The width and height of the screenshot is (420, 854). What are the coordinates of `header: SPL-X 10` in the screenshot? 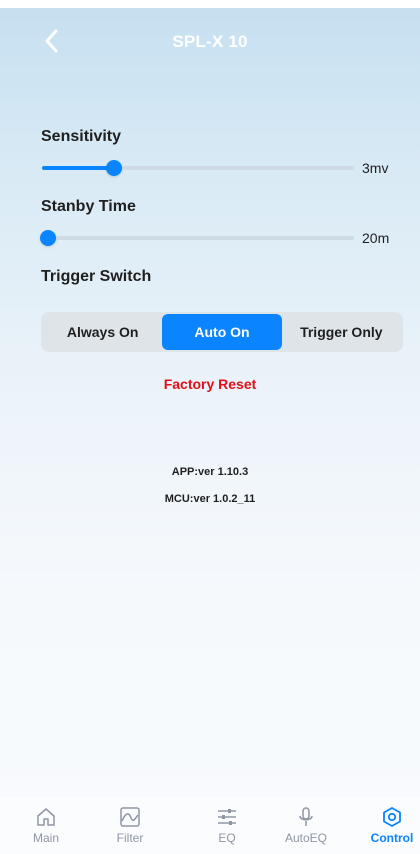 It's located at (210, 41).